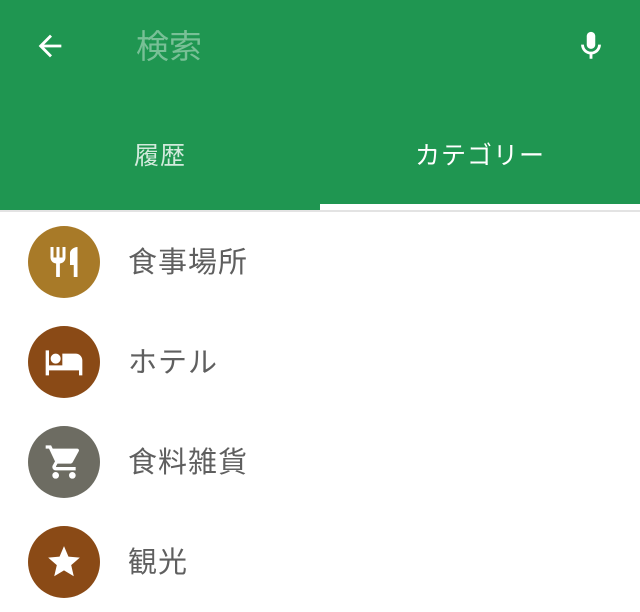  I want to click on voice-search-button, so click(591, 46).